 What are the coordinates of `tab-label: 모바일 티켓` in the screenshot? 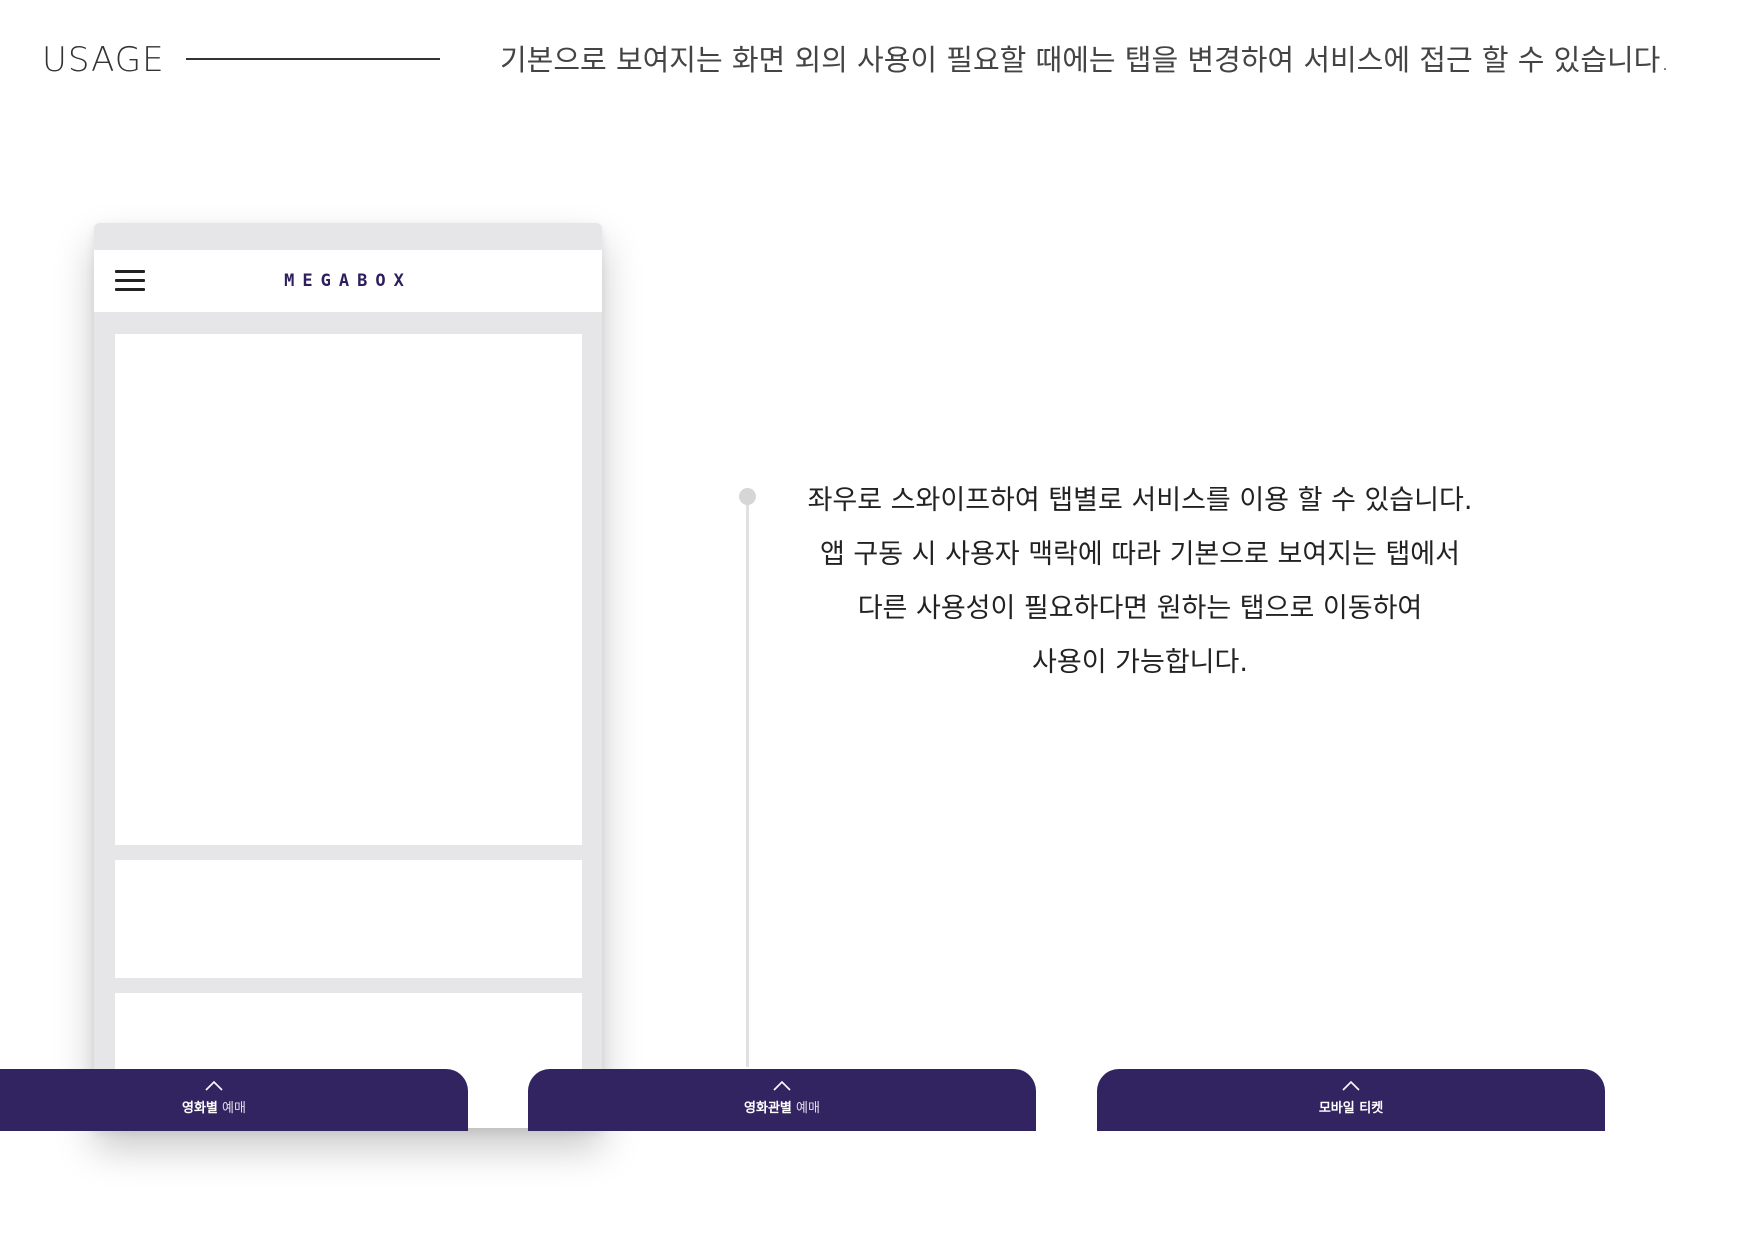 It's located at (1351, 1109).